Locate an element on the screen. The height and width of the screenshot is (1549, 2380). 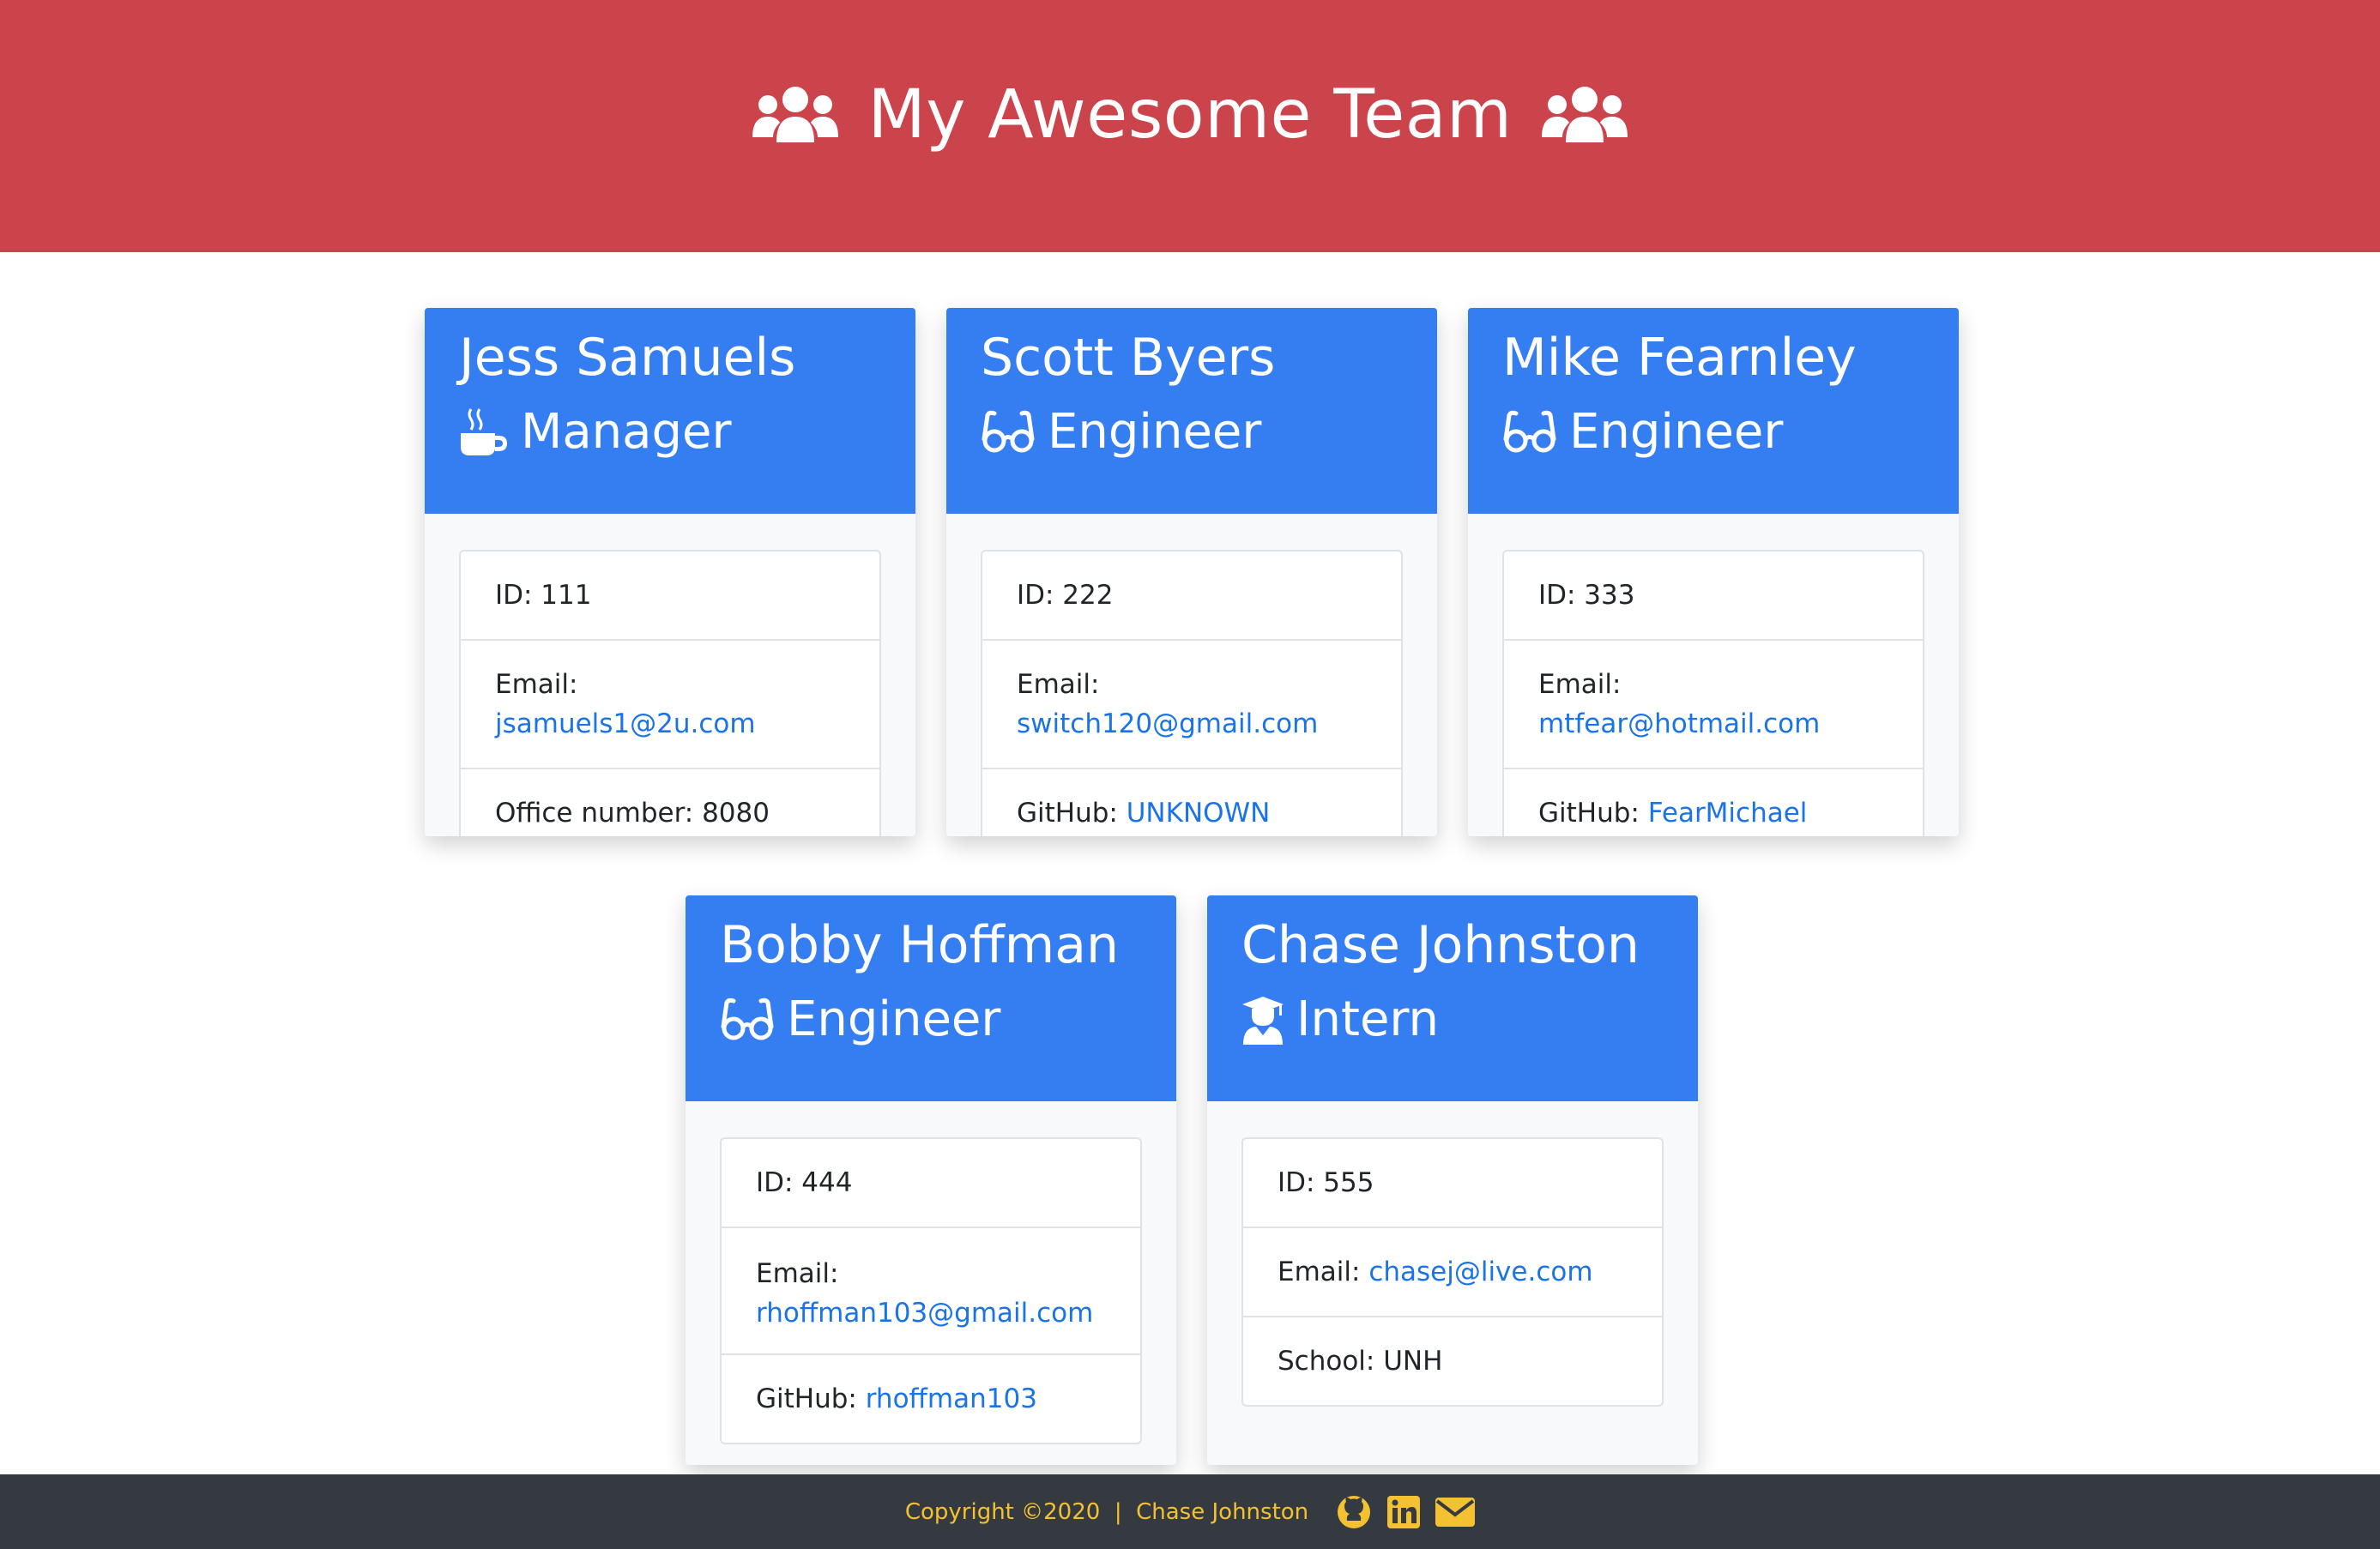
email-link: switch120@gmail.com is located at coordinates (1167, 723).